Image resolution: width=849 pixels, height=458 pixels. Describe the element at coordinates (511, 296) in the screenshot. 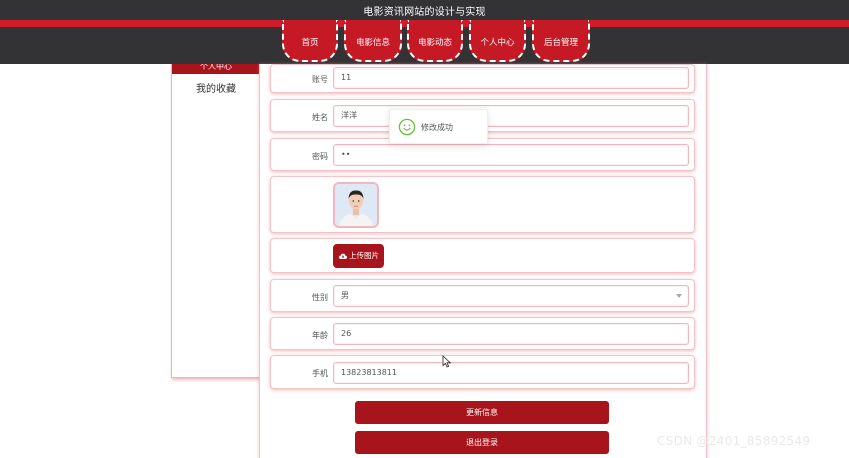

I see `gender-select: 男` at that location.